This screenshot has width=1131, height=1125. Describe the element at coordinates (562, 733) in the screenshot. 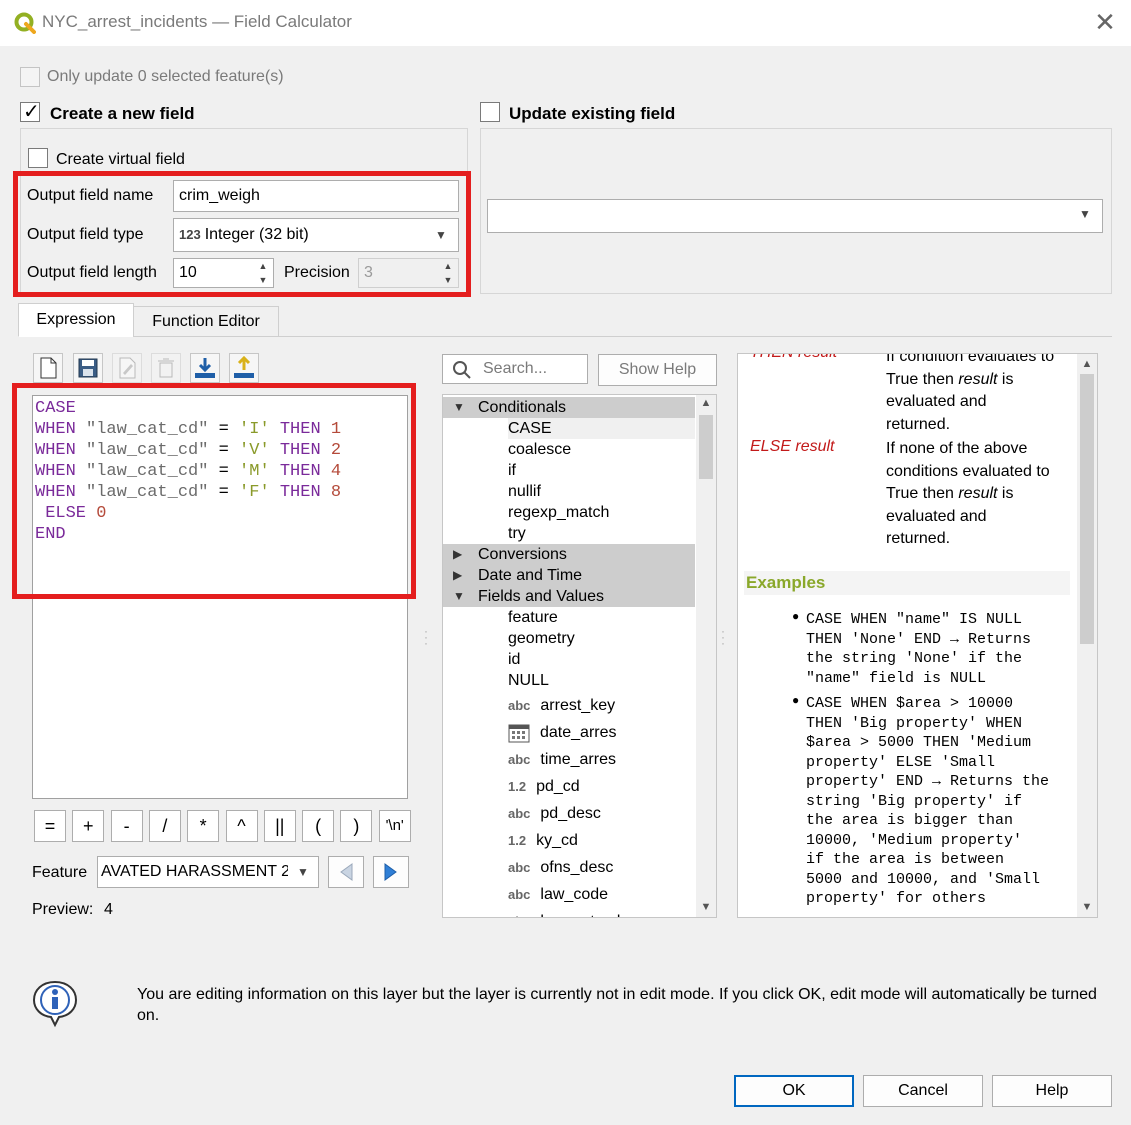

I see `field-item: date_arres` at that location.